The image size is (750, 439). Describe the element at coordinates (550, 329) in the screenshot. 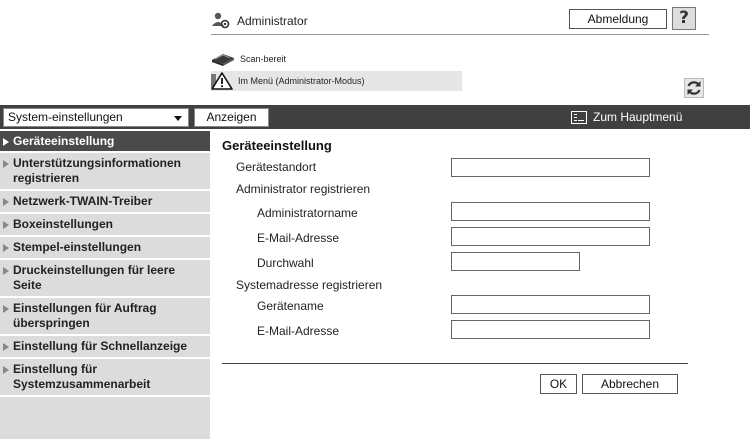

I see `system-email-input` at that location.